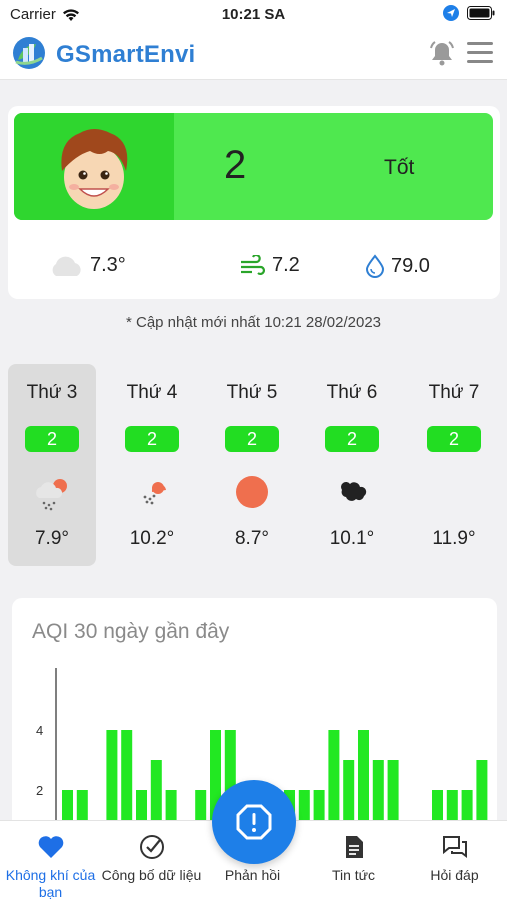 Image resolution: width=507 pixels, height=900 pixels. What do you see at coordinates (352, 392) in the screenshot?
I see `forecast-day-name: Thứ 6` at bounding box center [352, 392].